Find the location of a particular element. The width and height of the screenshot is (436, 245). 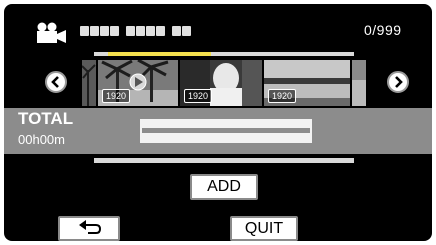

playback-progress-bar is located at coordinates (159, 54).